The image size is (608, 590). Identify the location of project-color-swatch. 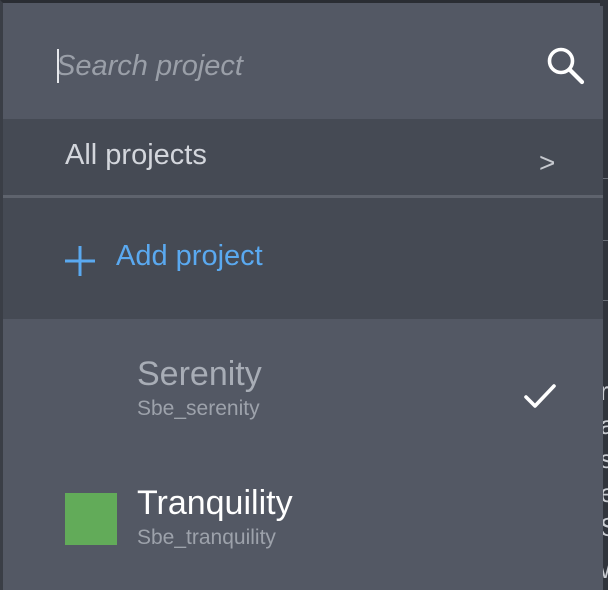
(91, 519).